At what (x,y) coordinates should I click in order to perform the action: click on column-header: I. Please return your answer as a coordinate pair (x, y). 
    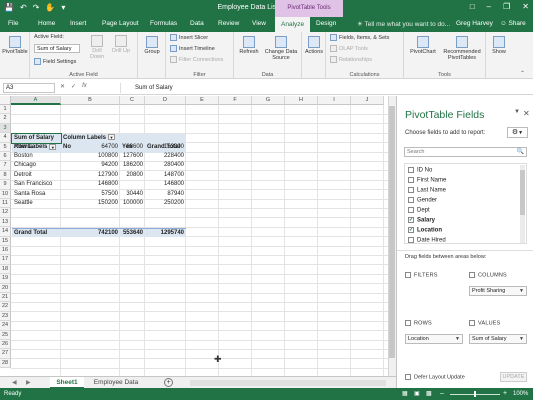
    Looking at the image, I should click on (334, 100).